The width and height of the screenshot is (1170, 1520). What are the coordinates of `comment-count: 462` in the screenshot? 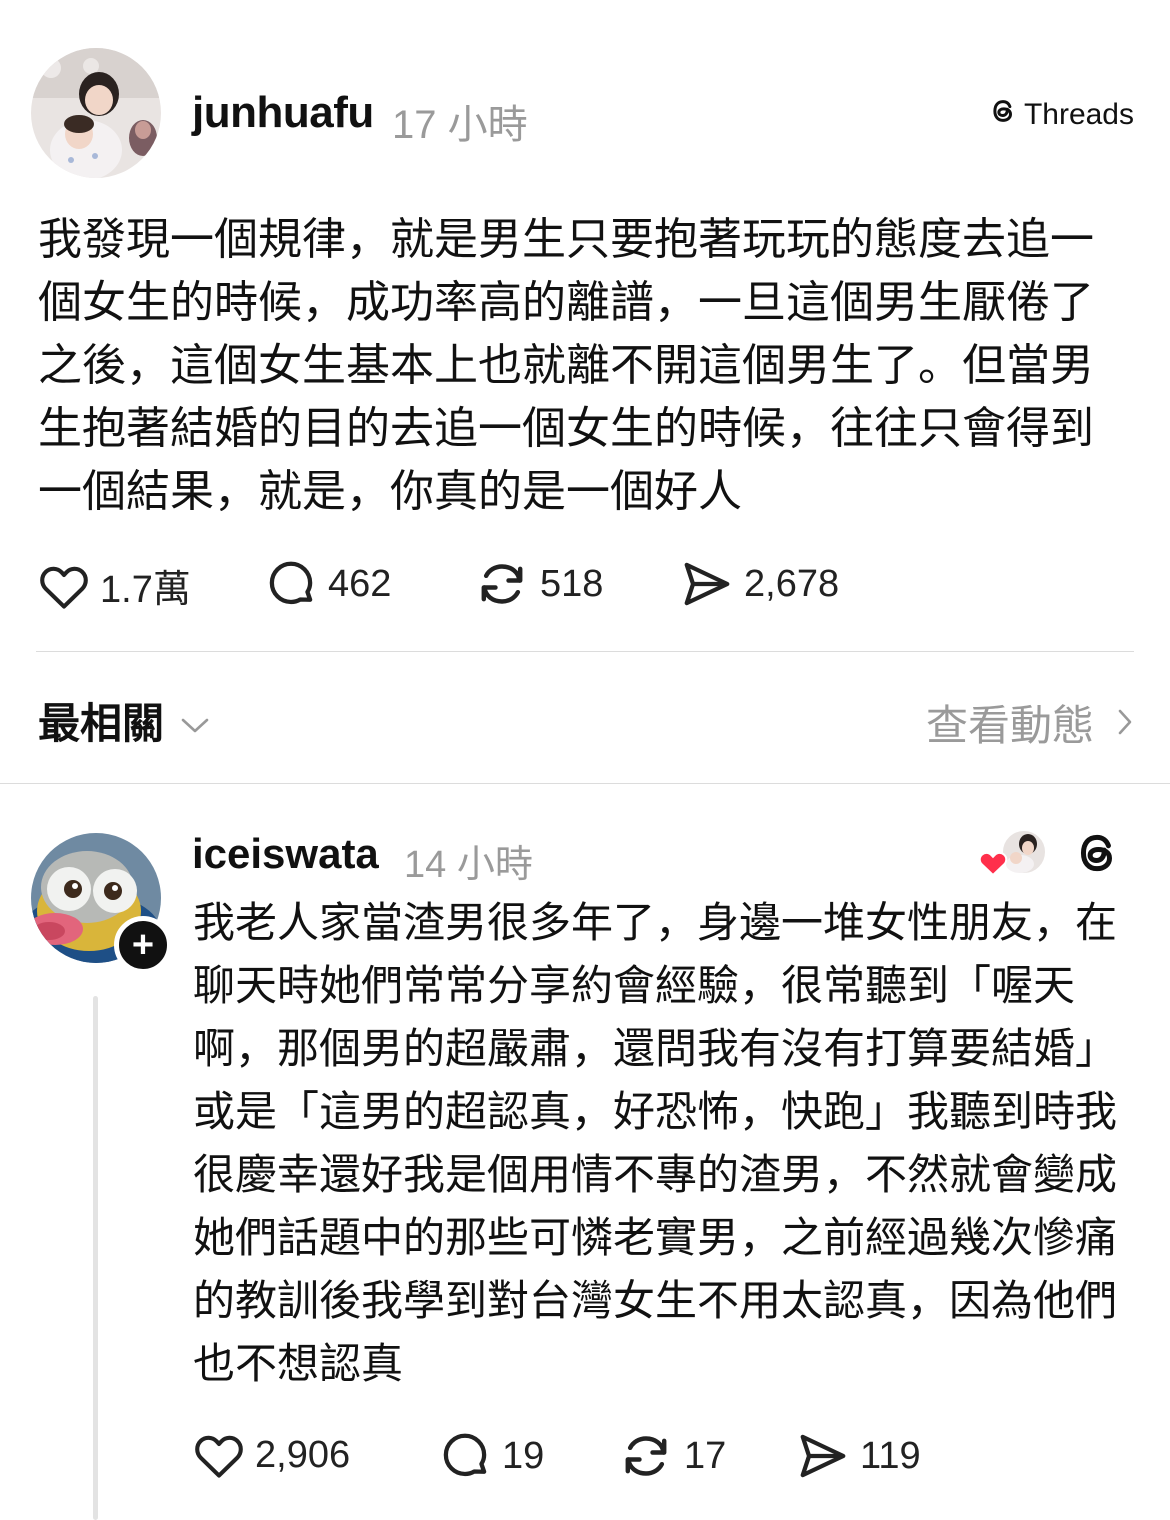 It's located at (360, 583).